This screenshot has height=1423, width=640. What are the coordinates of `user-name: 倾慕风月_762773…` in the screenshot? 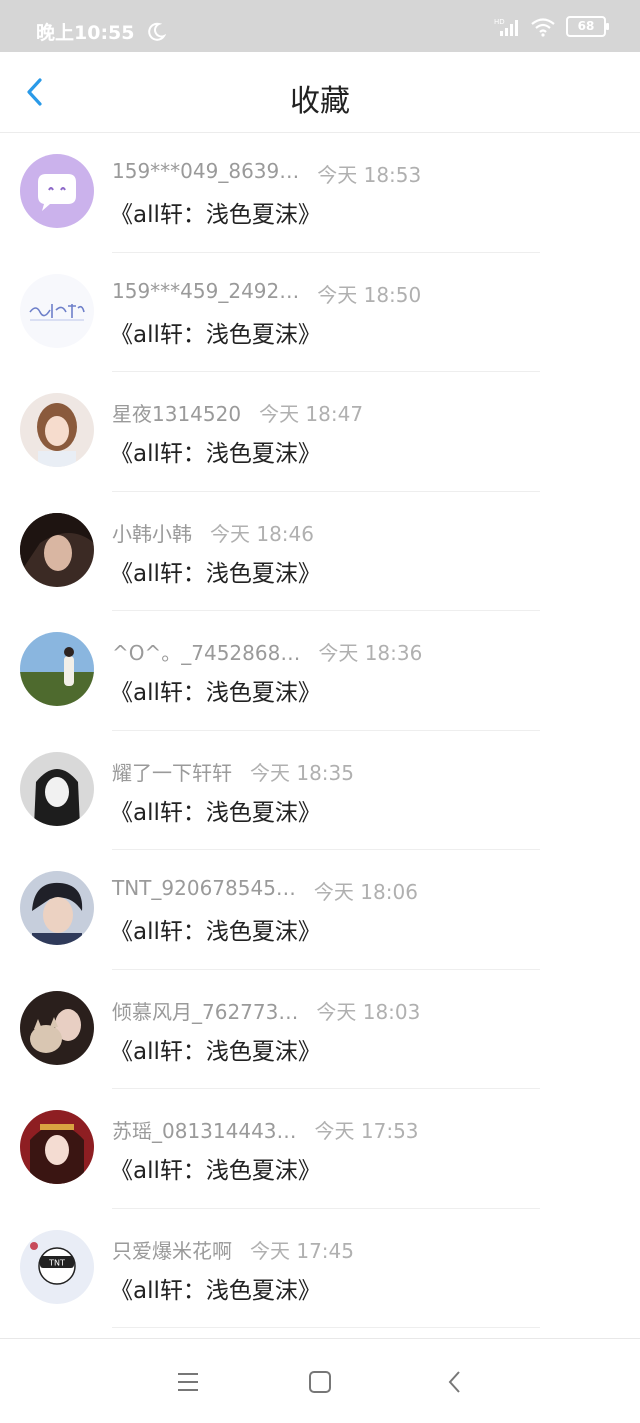 It's located at (205, 1011).